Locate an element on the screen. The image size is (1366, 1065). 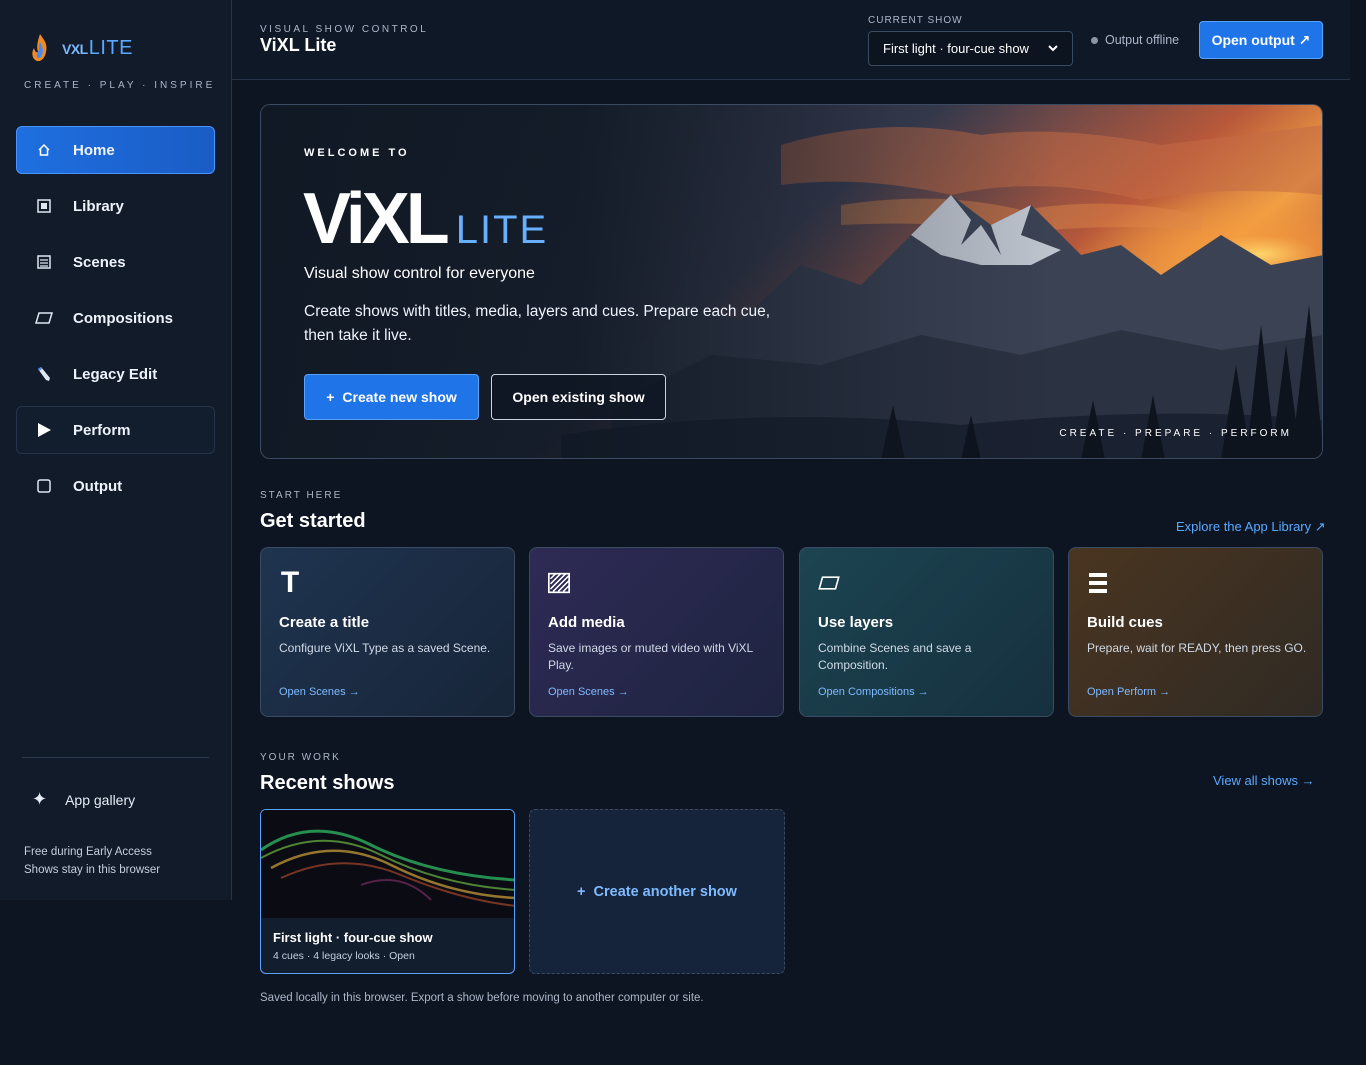
recent-title: Recent shows is located at coordinates (327, 783).